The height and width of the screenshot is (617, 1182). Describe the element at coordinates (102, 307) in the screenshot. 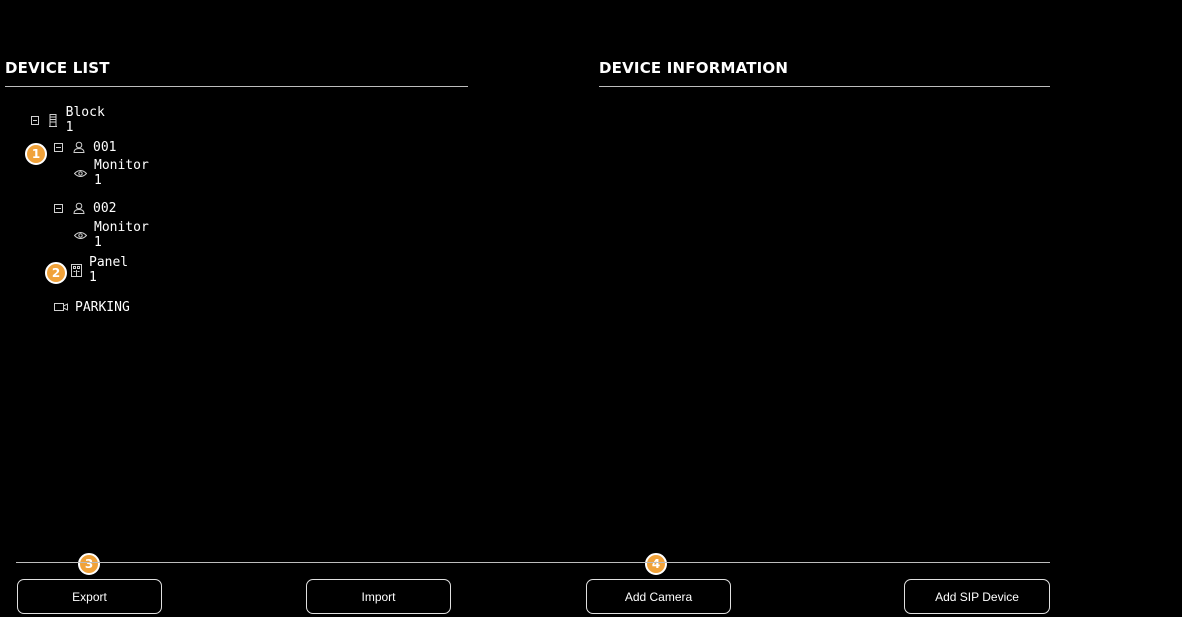

I see `tree-item-label: PARKING` at that location.